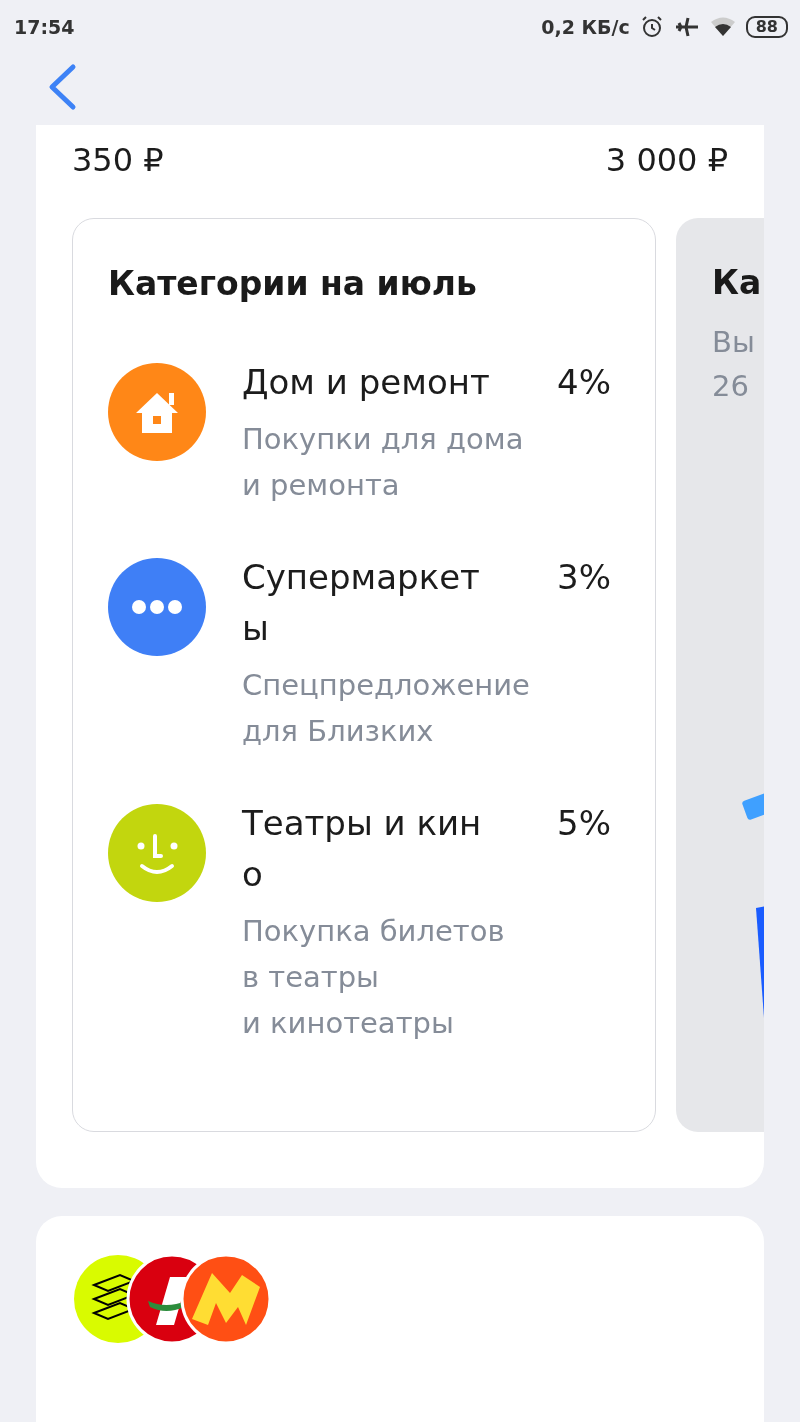 The width and height of the screenshot is (800, 1422). What do you see at coordinates (157, 853) in the screenshot?
I see `smiley-icon` at bounding box center [157, 853].